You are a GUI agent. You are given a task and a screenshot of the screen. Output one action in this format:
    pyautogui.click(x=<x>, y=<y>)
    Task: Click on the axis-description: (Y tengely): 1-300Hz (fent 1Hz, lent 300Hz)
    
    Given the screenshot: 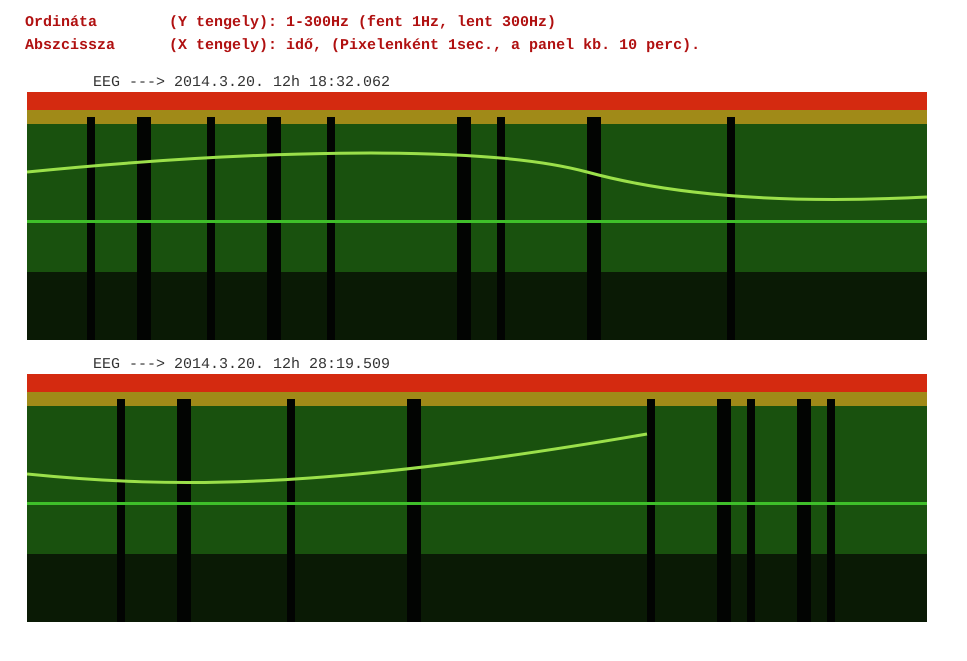 What is the action you would take?
    pyautogui.click(x=363, y=23)
    